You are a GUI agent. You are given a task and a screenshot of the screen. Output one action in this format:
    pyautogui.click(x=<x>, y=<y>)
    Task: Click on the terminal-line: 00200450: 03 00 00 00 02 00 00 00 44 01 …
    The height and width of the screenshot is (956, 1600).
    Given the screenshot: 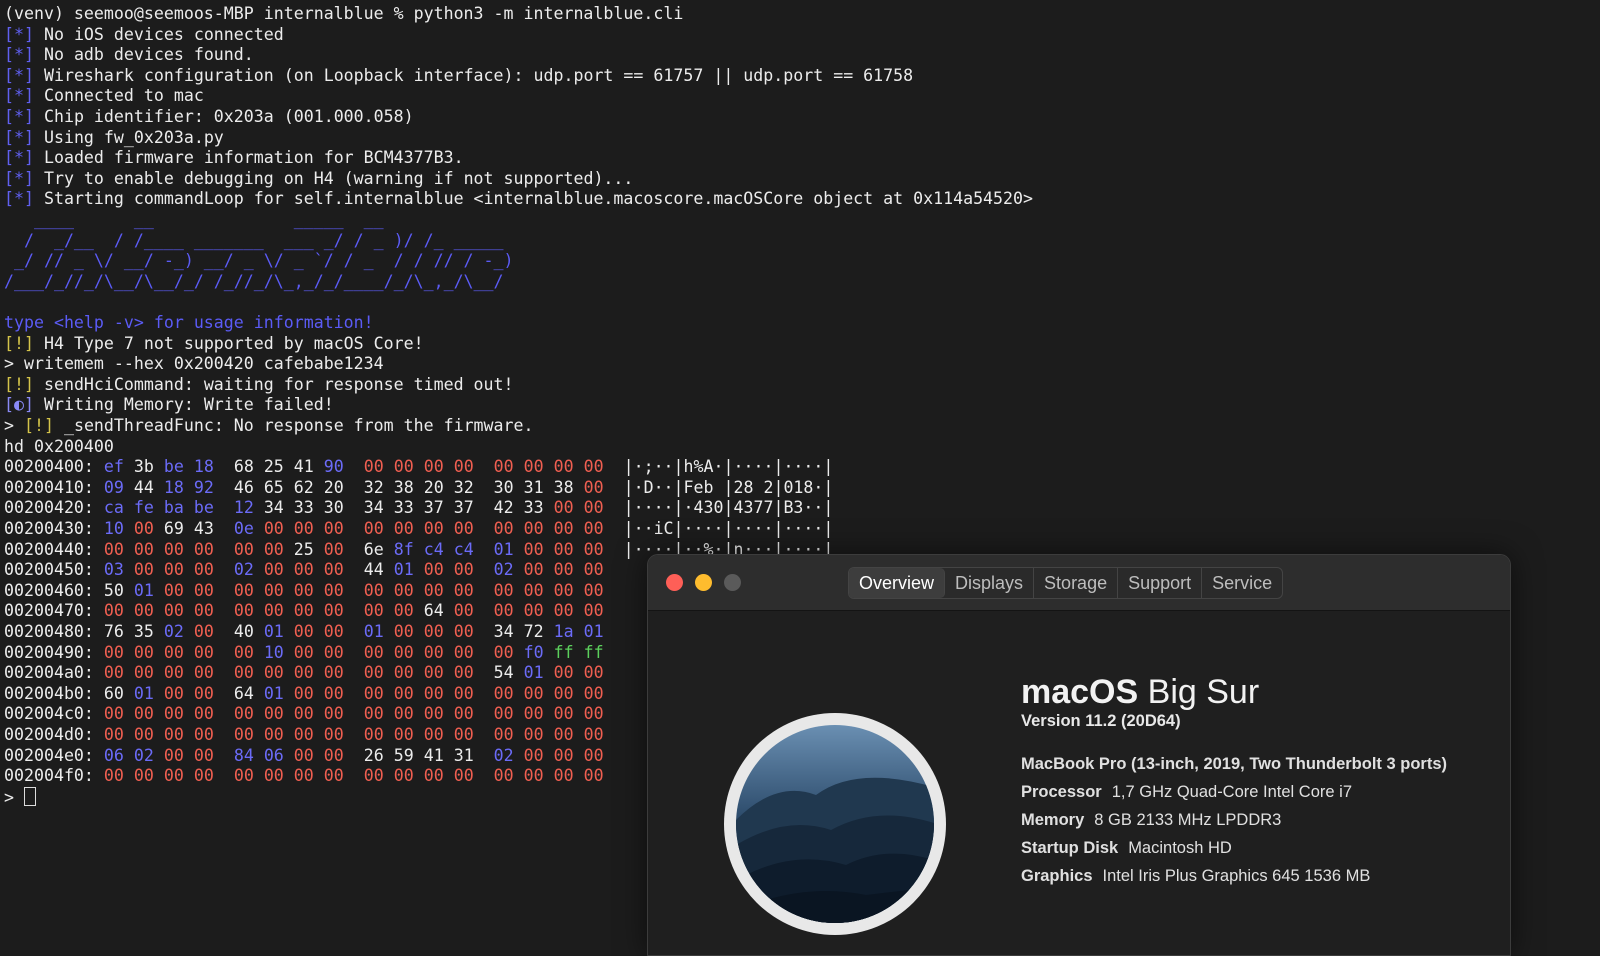 What is the action you would take?
    pyautogui.click(x=304, y=570)
    